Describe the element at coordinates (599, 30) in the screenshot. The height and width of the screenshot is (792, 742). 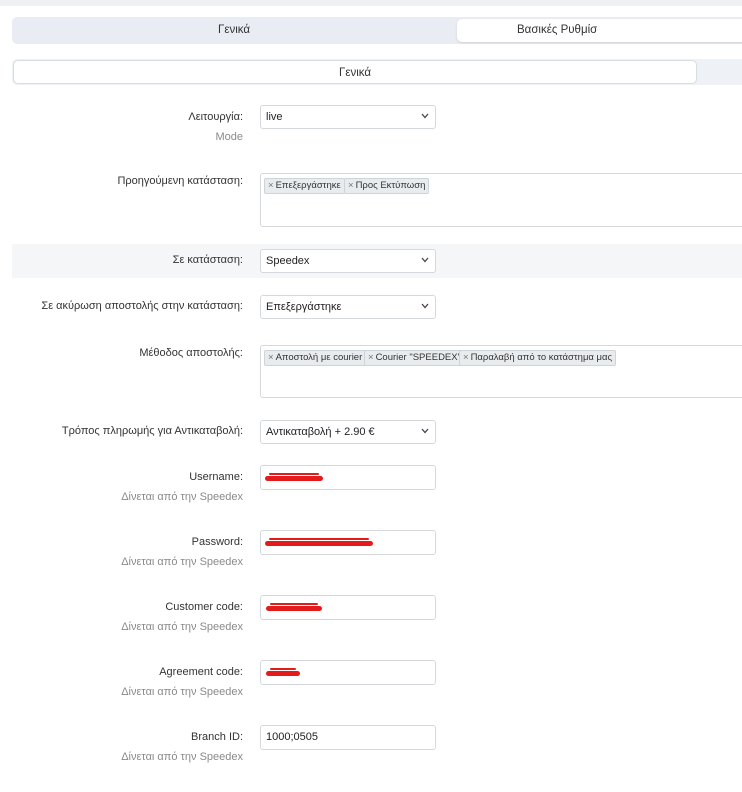
I see `tab-basic-settings: Βασικές Ρυθμίσ` at that location.